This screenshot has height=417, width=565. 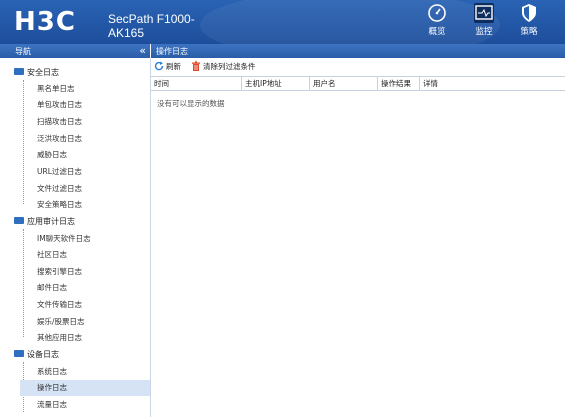 I want to click on trash-icon, so click(x=196, y=66).